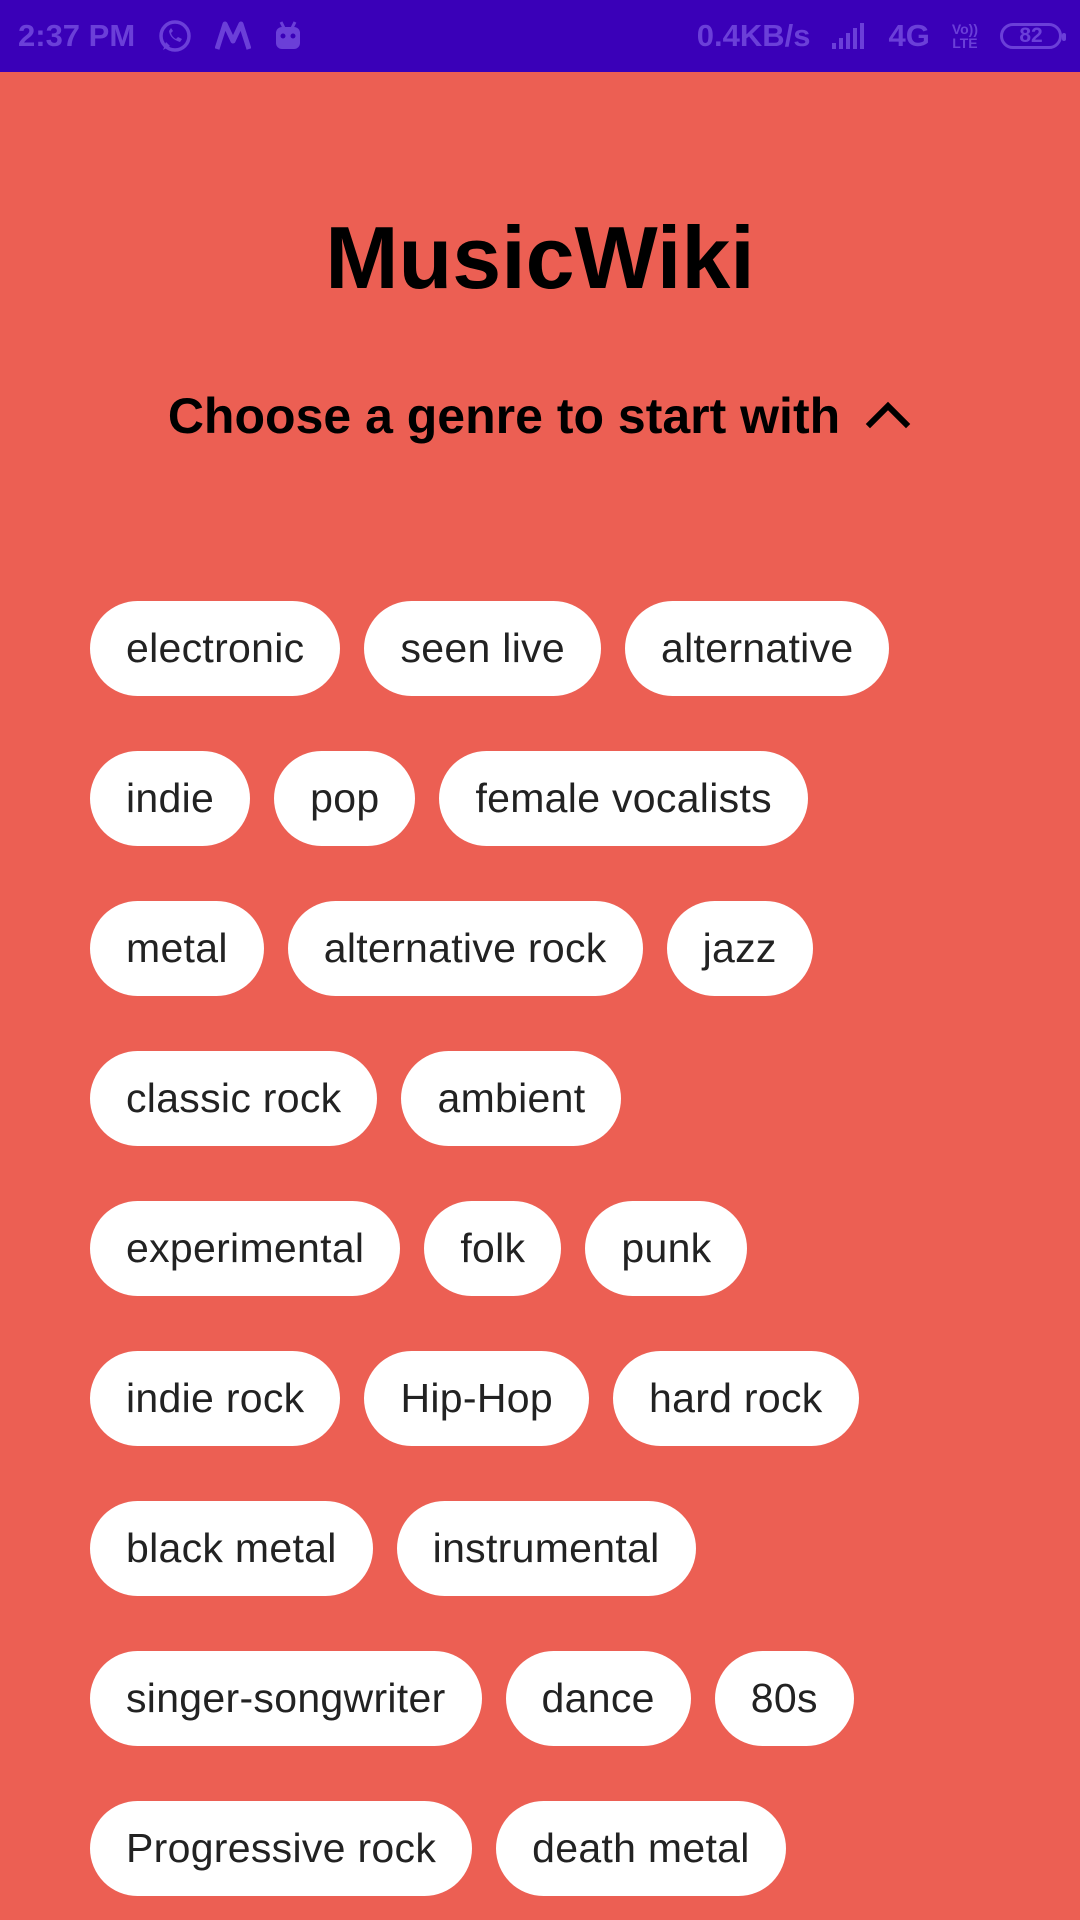 The width and height of the screenshot is (1080, 1920). I want to click on battery-icon: 82, so click(1033, 36).